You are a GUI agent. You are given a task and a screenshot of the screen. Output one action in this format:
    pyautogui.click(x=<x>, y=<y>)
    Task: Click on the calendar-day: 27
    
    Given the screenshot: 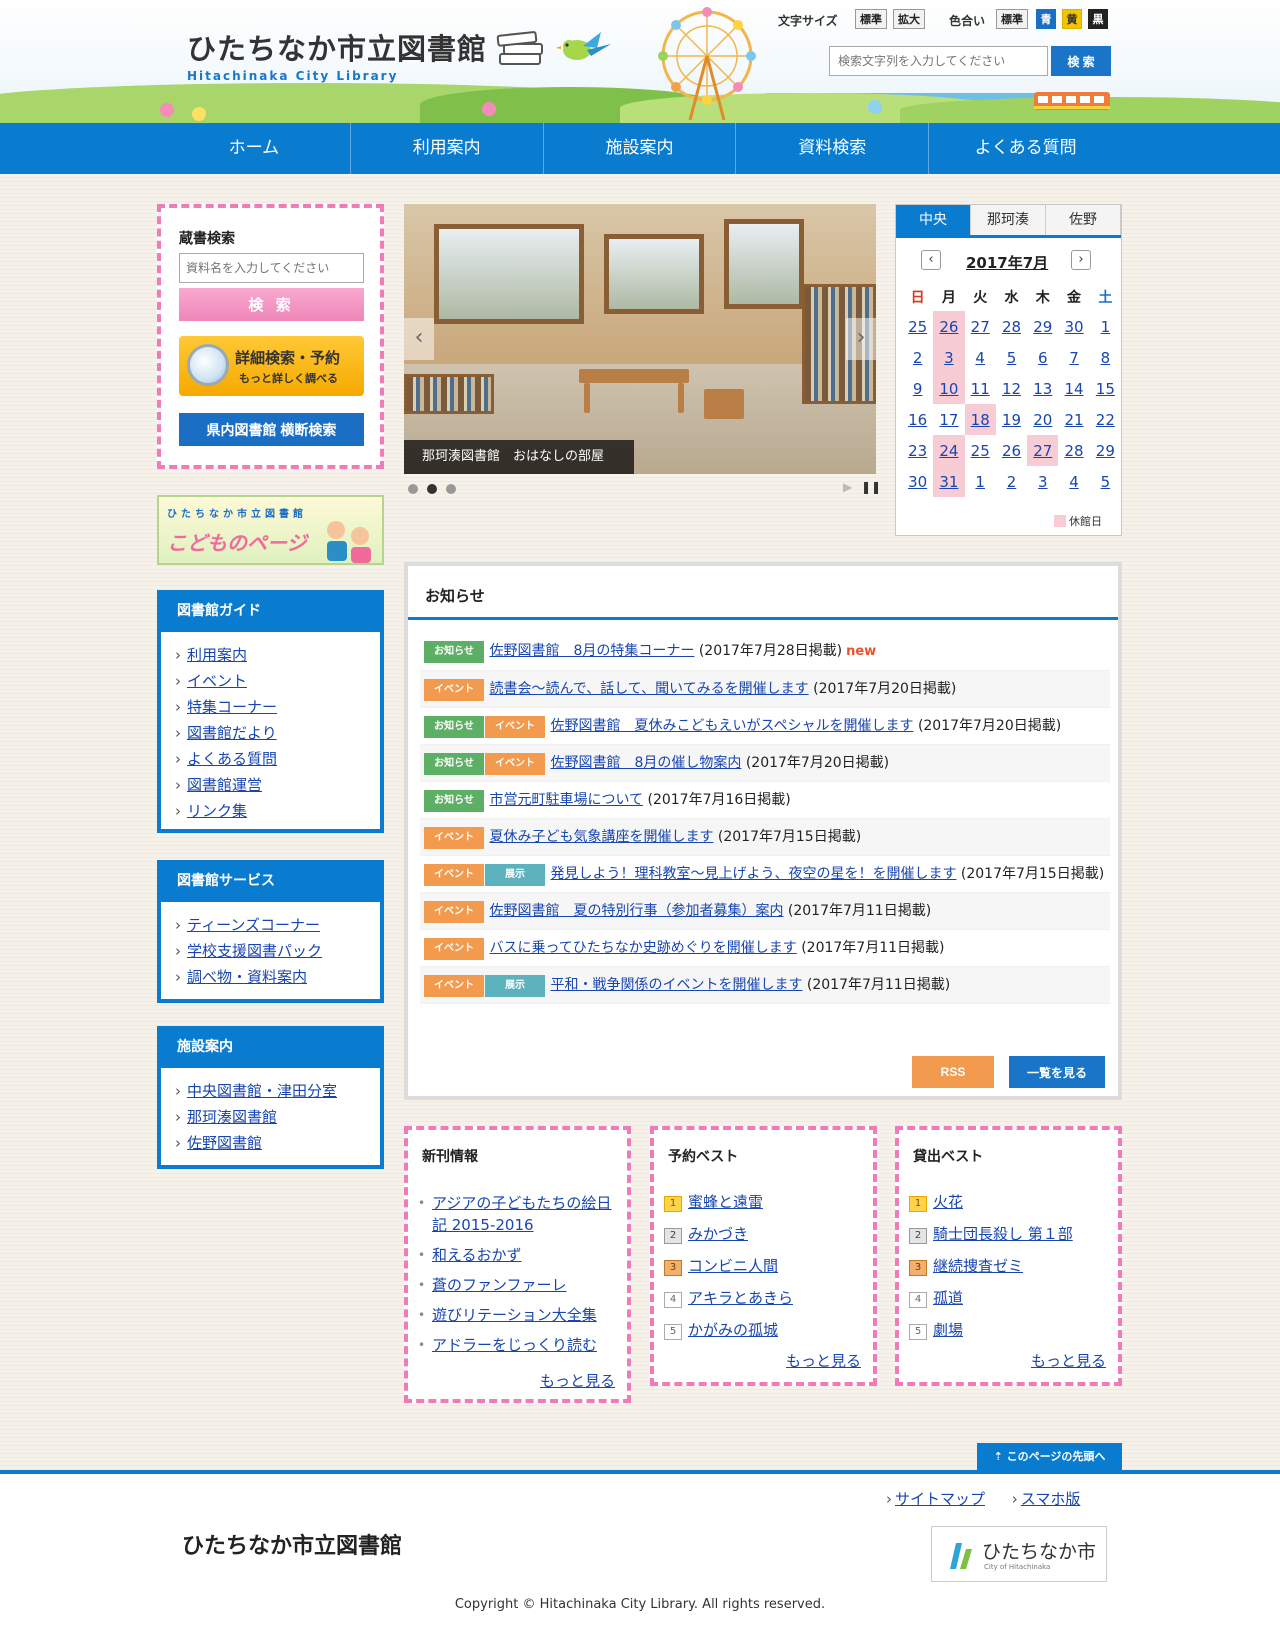 What is the action you would take?
    pyautogui.click(x=980, y=326)
    